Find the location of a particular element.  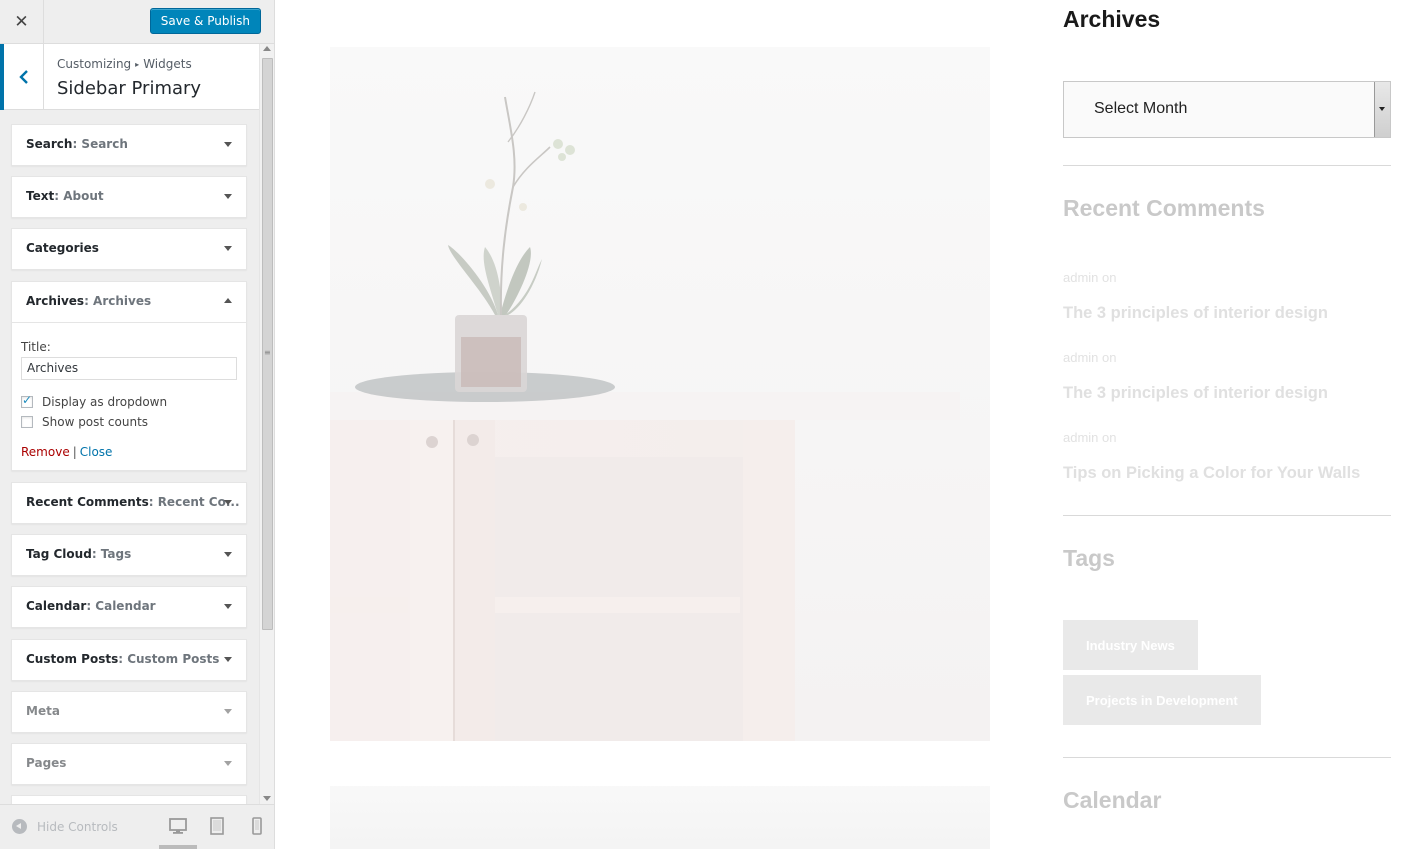

remove-link: Remove is located at coordinates (45, 452).